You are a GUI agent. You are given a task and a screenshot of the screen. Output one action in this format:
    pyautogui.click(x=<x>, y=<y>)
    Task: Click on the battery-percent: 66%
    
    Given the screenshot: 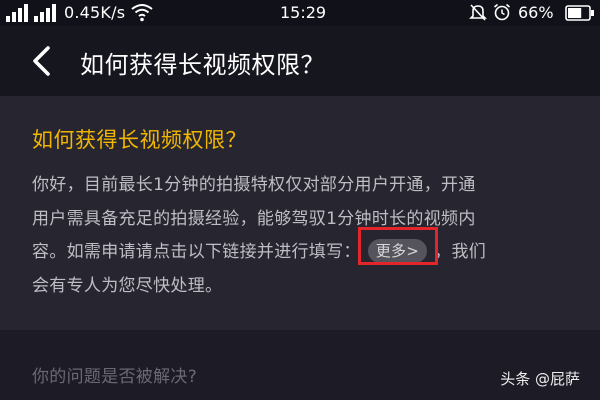 What is the action you would take?
    pyautogui.click(x=536, y=12)
    